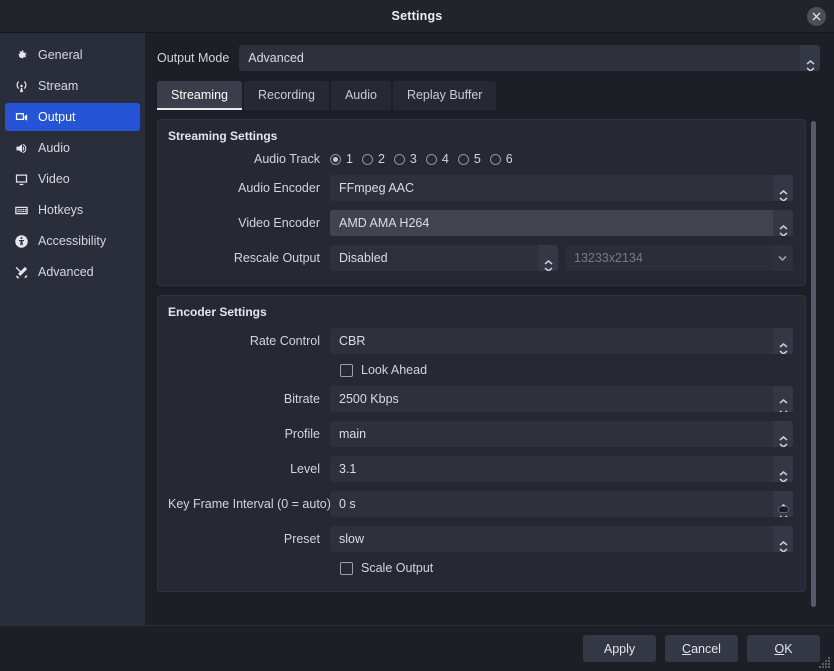  Describe the element at coordinates (341, 159) in the screenshot. I see `audio-track-radio-1: 1` at that location.